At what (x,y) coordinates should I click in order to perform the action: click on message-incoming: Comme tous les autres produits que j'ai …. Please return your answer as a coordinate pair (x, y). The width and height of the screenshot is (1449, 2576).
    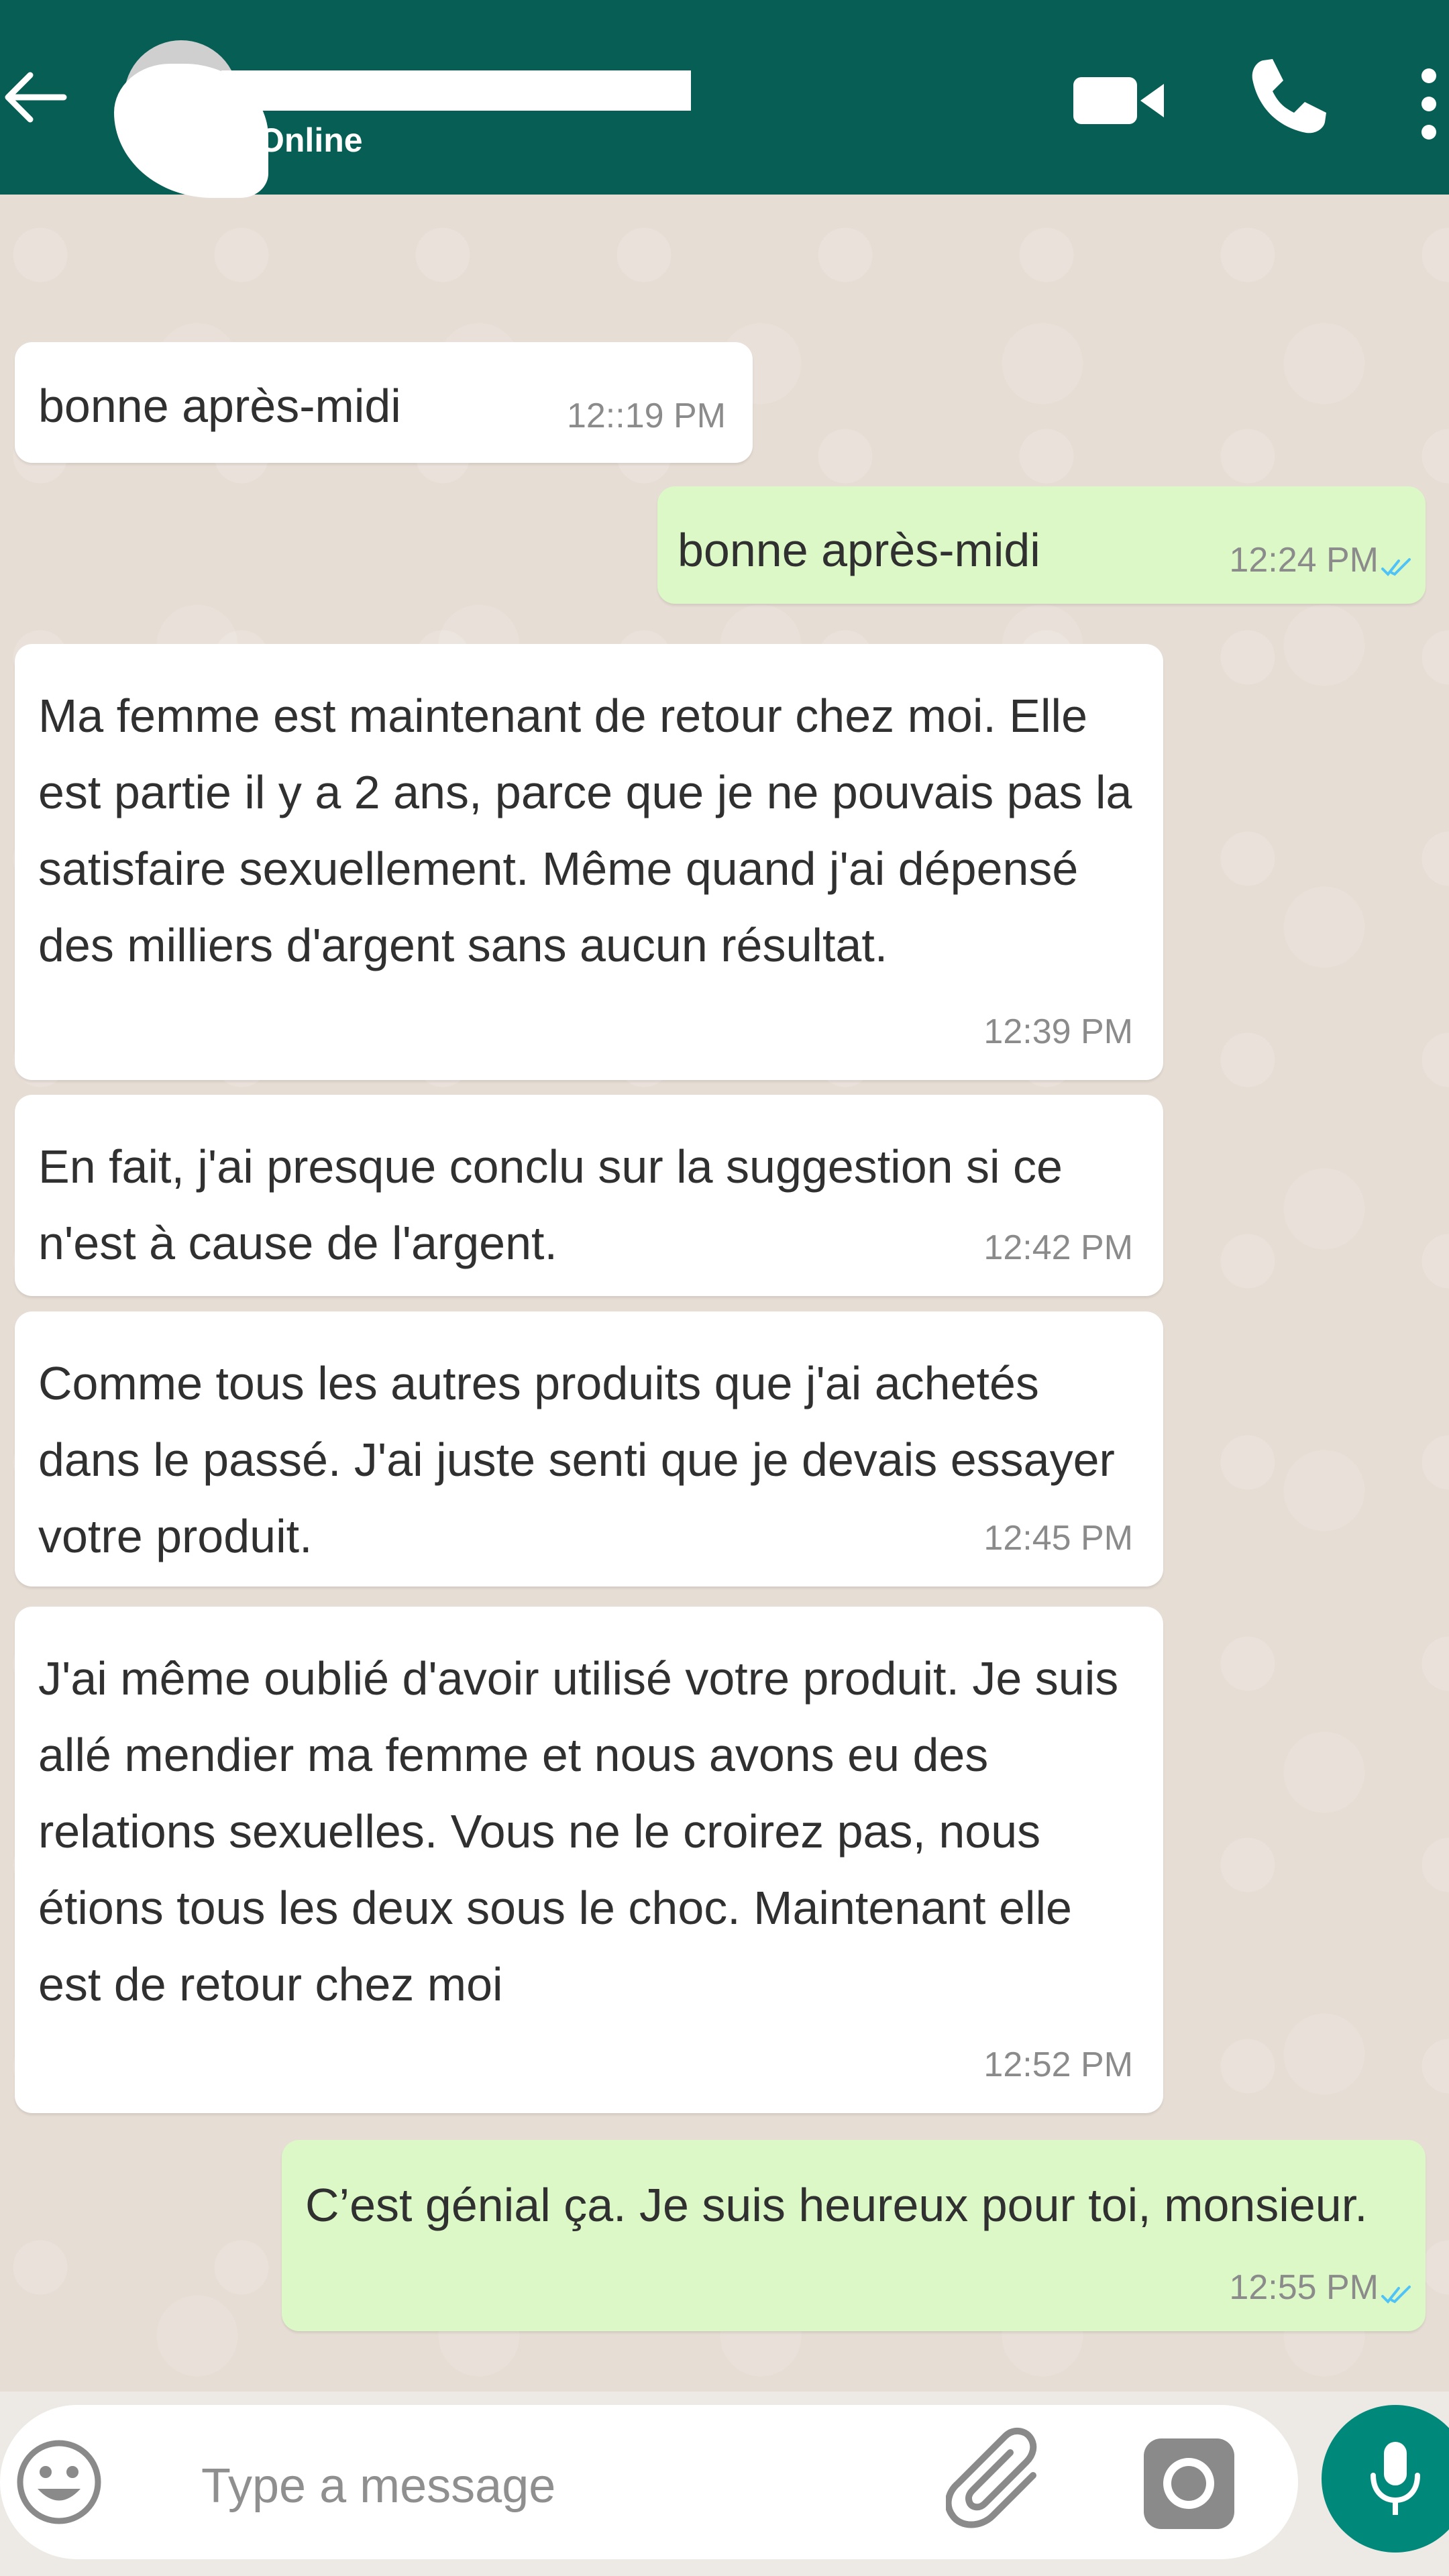
    Looking at the image, I should click on (589, 1449).